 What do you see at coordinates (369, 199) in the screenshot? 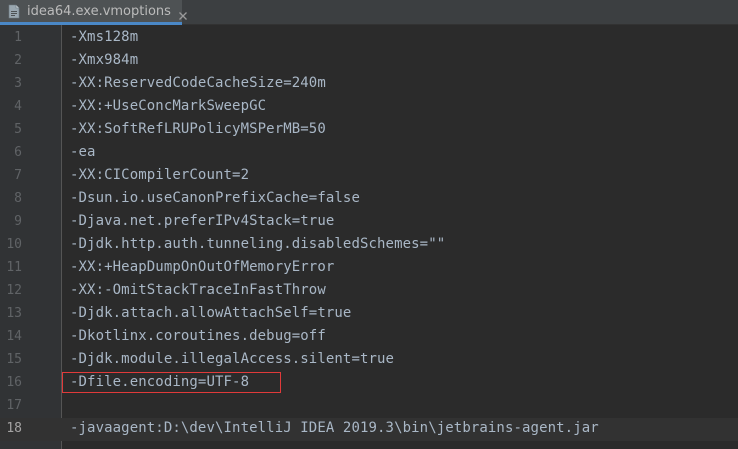
I see `code-line: 8 -Dsun.io.useCanonPrefixCache=false` at bounding box center [369, 199].